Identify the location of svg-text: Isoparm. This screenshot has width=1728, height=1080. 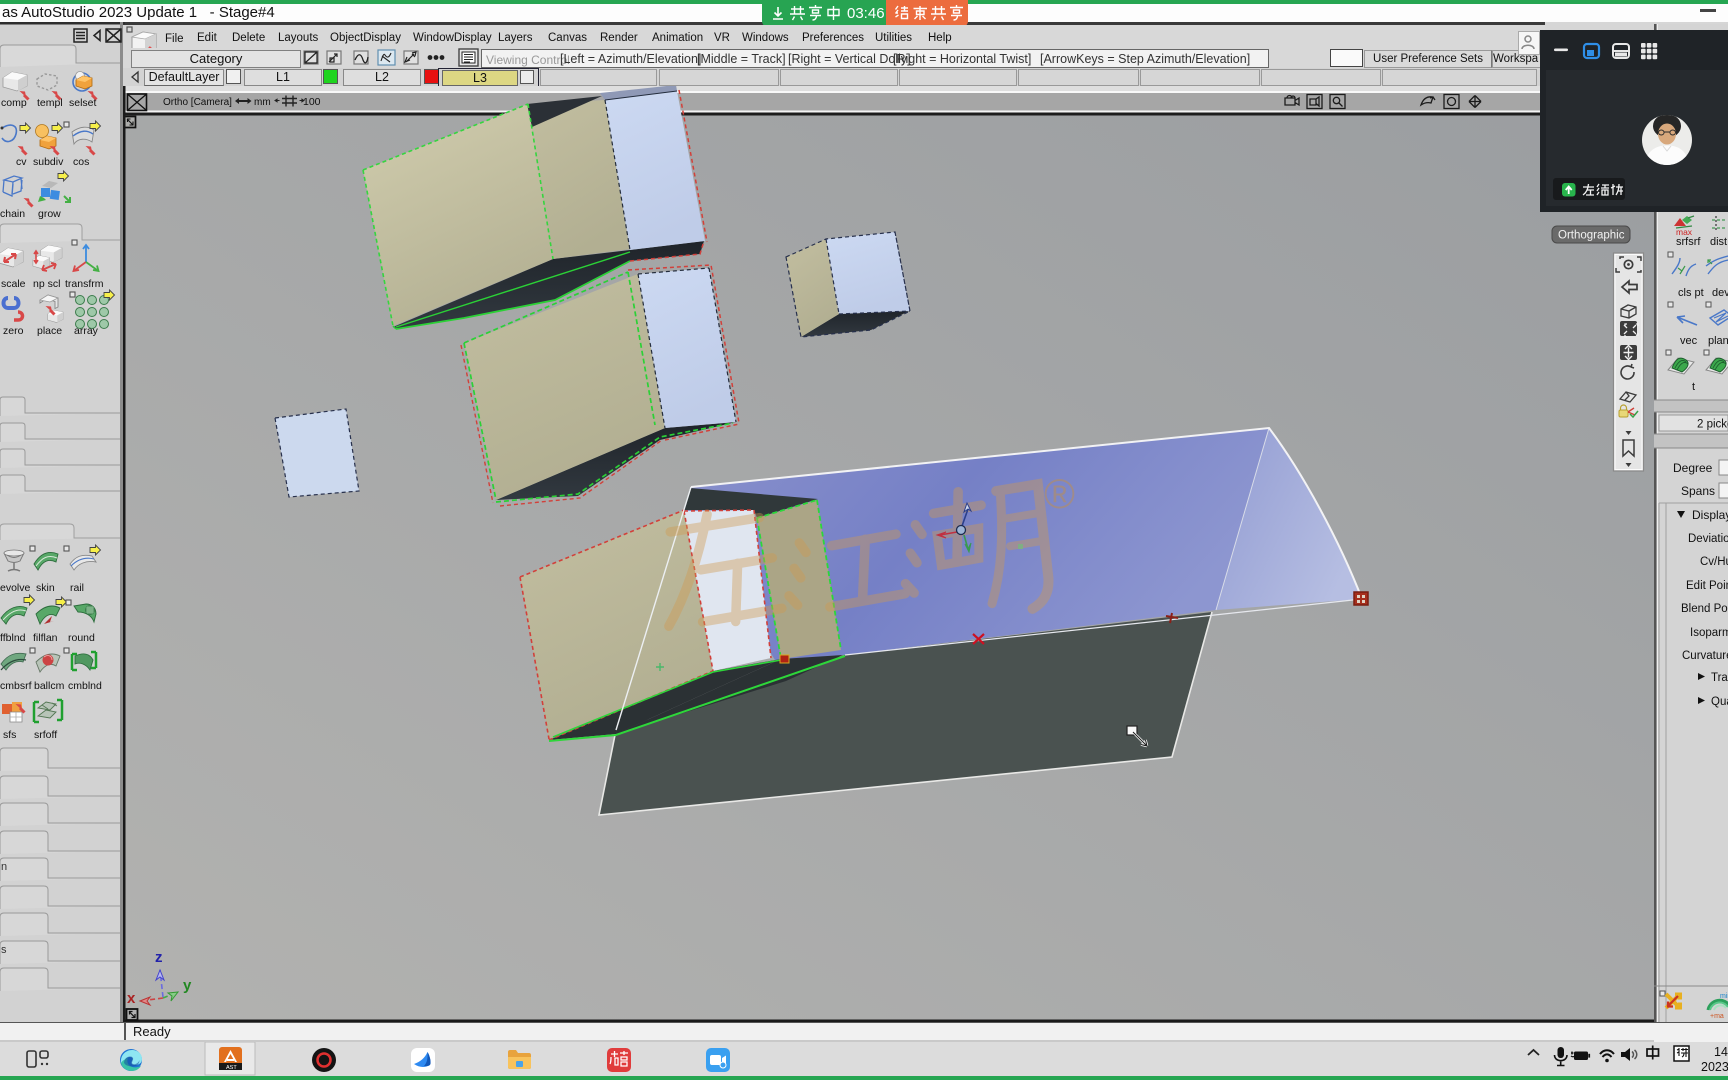
(1709, 633).